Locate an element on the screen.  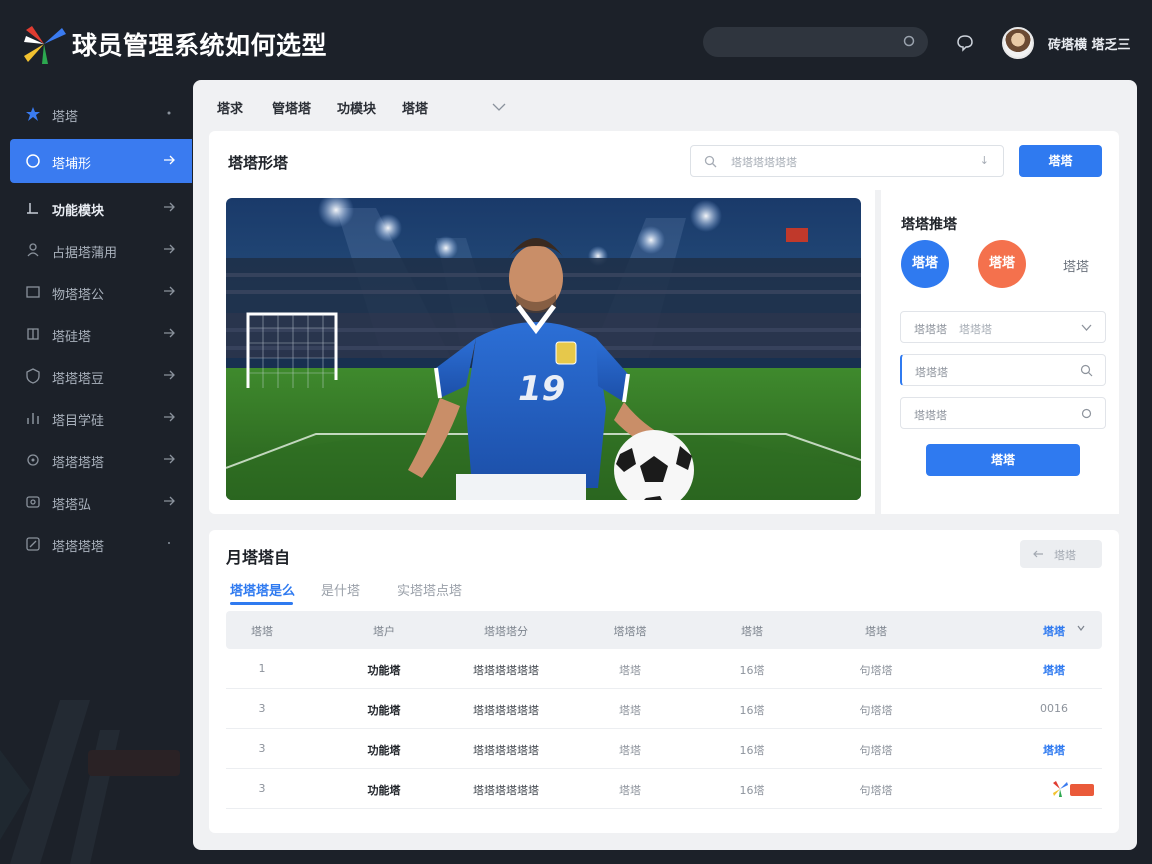
table-row: 3 功能塔 塔塔塔塔塔塔 塔塔 16塔 句塔塔 0016 is located at coordinates (664, 709).